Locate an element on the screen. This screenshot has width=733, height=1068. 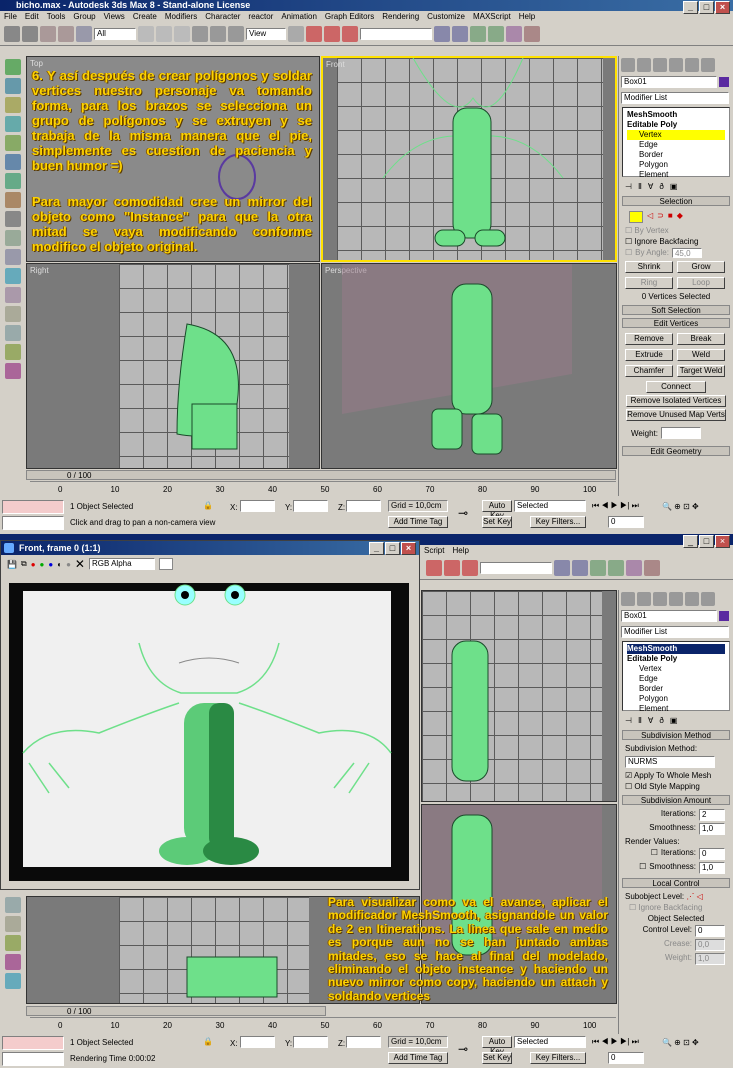
iterations-field: 2 is located at coordinates (712, 815).